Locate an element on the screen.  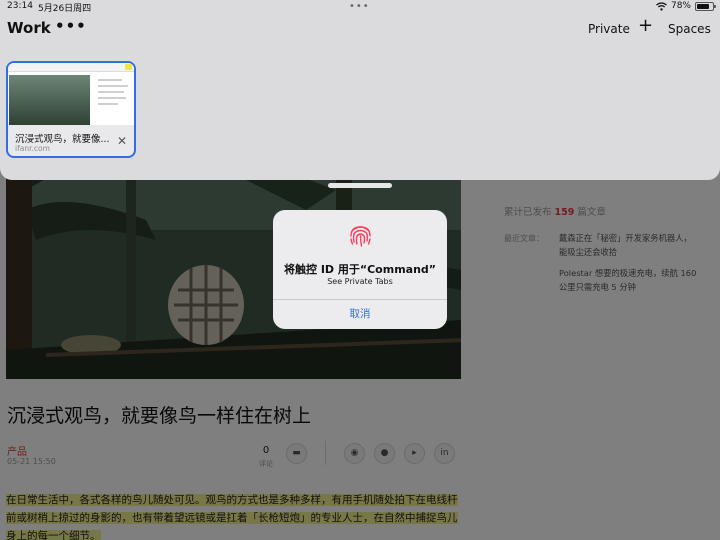
tab-thumbnail is located at coordinates (71, 94).